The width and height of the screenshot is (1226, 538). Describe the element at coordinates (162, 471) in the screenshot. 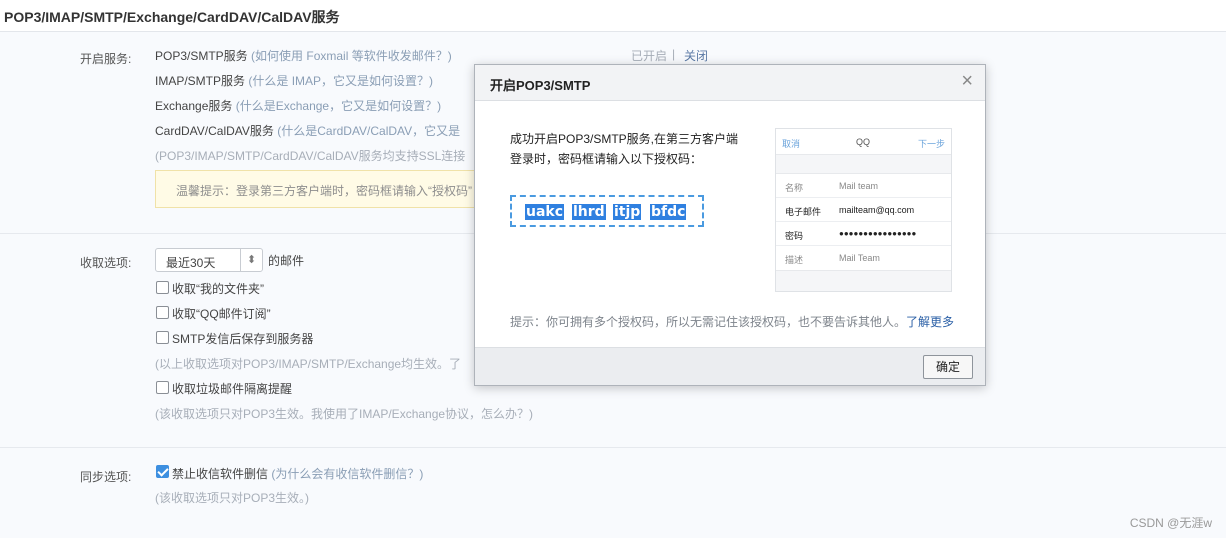

I see `checkbox-prevent-delete` at that location.